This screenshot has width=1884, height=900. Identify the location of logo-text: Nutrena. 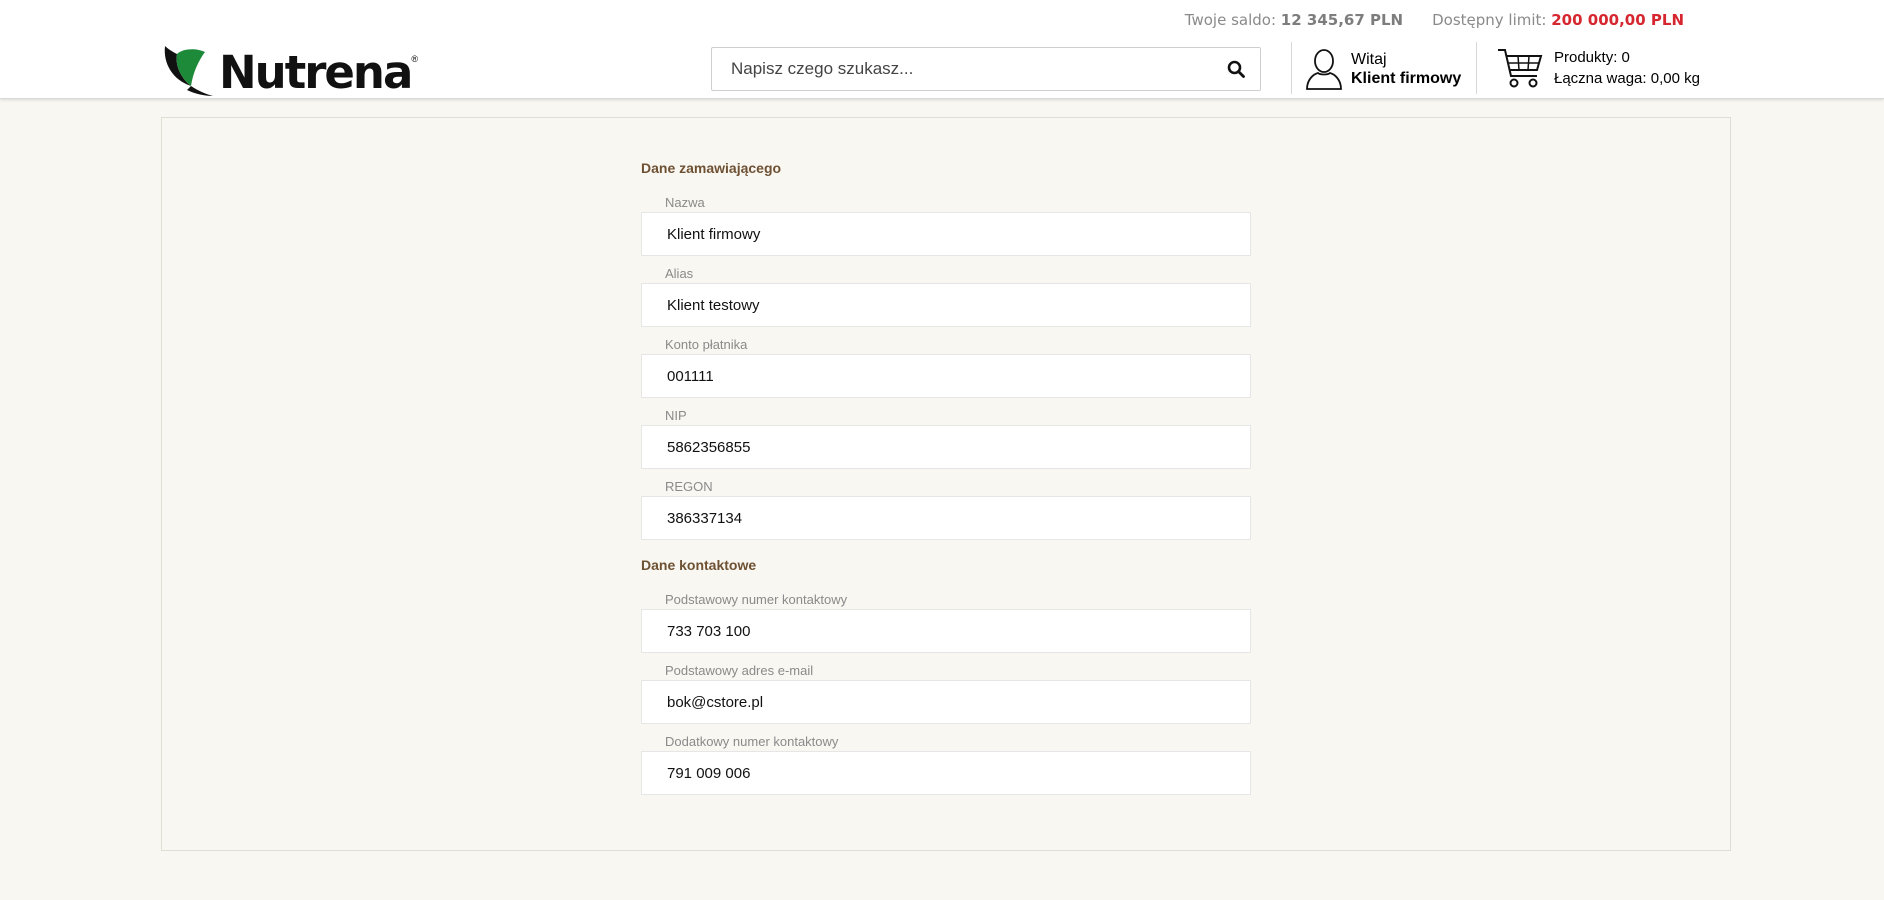
(316, 72).